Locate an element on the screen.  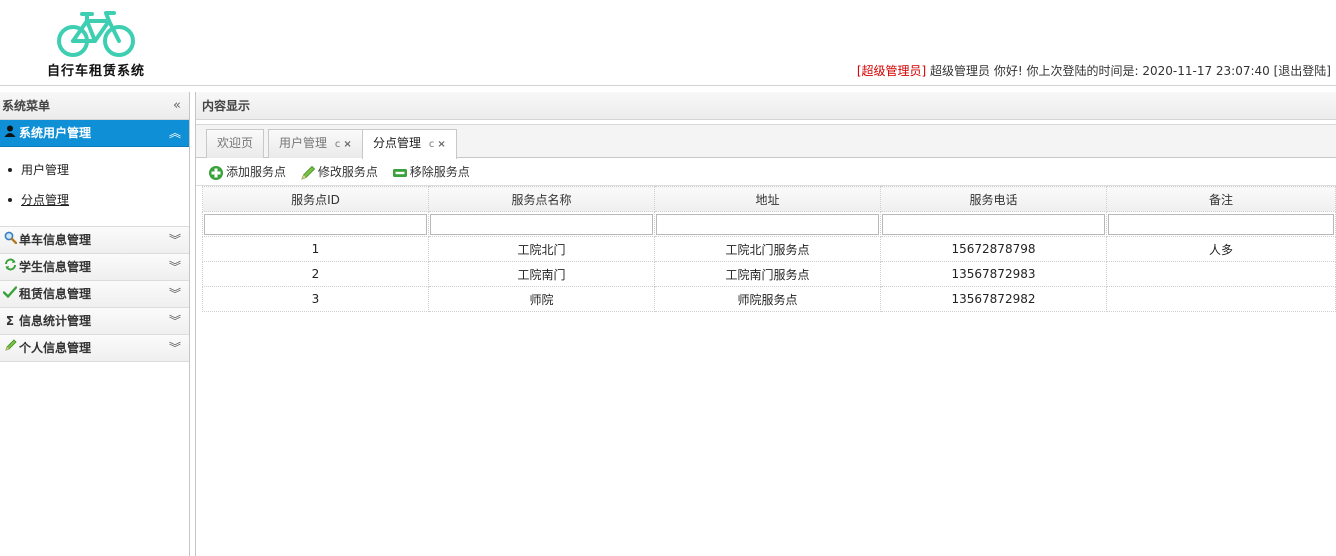
sidebar-section-statistics: Σ 信息统计管理 ︾ is located at coordinates (94, 321).